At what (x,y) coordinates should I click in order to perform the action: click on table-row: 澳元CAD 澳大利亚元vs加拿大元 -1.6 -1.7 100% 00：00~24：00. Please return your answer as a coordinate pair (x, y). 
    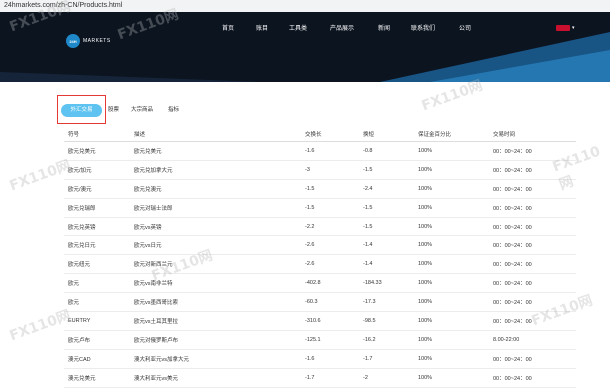
    Looking at the image, I should click on (320, 359).